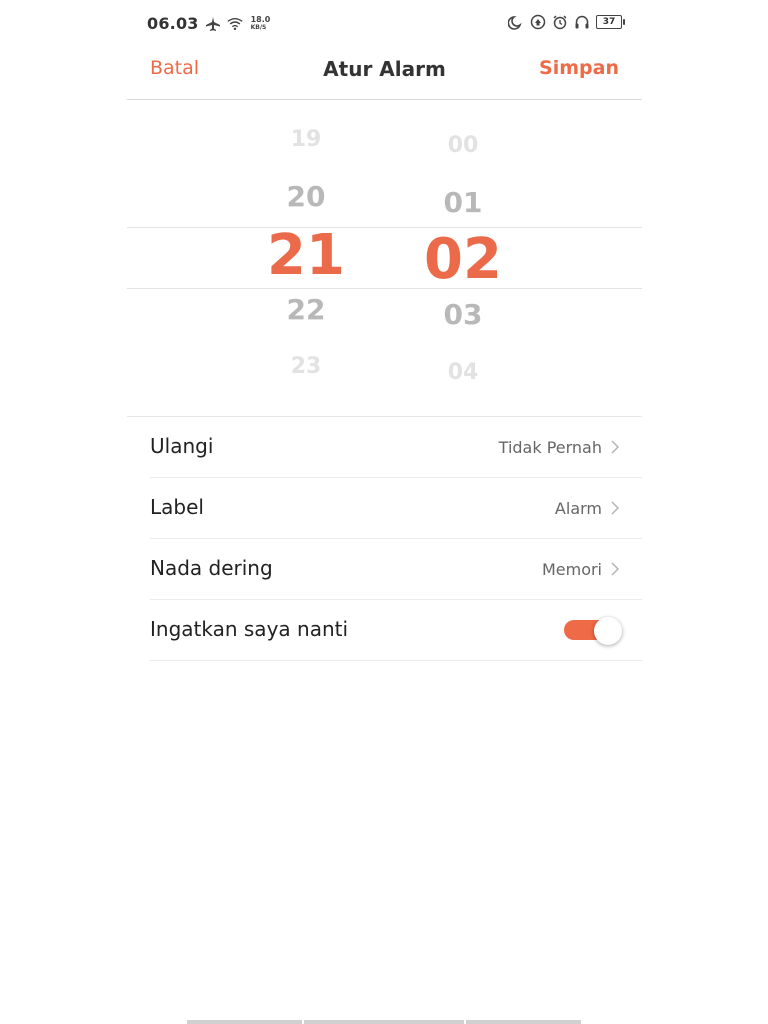  Describe the element at coordinates (523, 1022) in the screenshot. I see `nav-recents-area` at that location.